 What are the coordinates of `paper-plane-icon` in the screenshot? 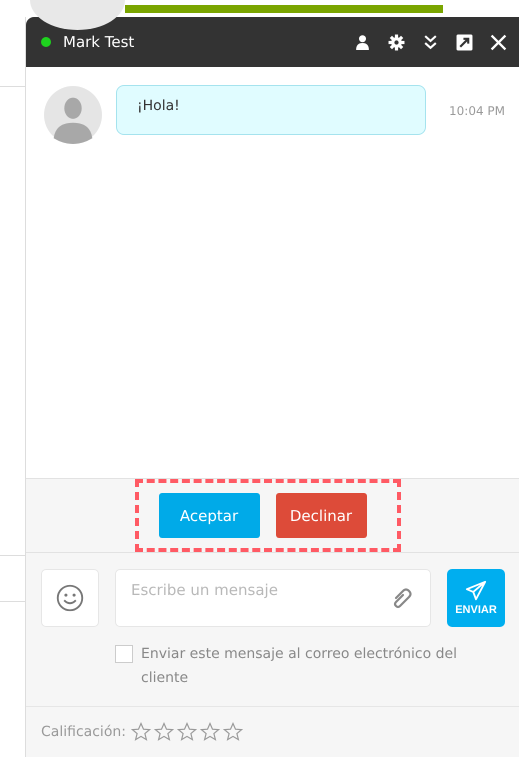 It's located at (476, 591).